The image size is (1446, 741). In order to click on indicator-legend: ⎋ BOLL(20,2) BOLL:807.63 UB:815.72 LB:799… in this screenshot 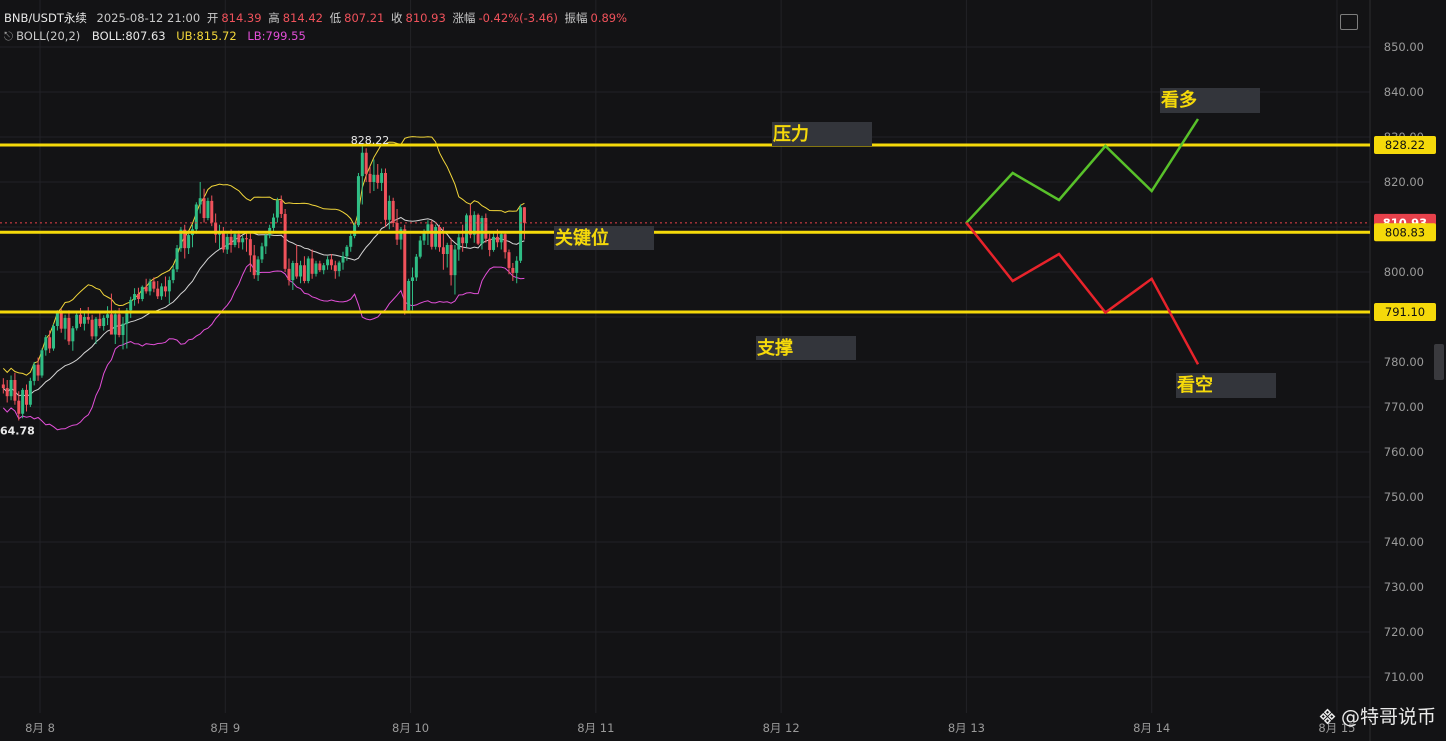, I will do `click(156, 36)`.